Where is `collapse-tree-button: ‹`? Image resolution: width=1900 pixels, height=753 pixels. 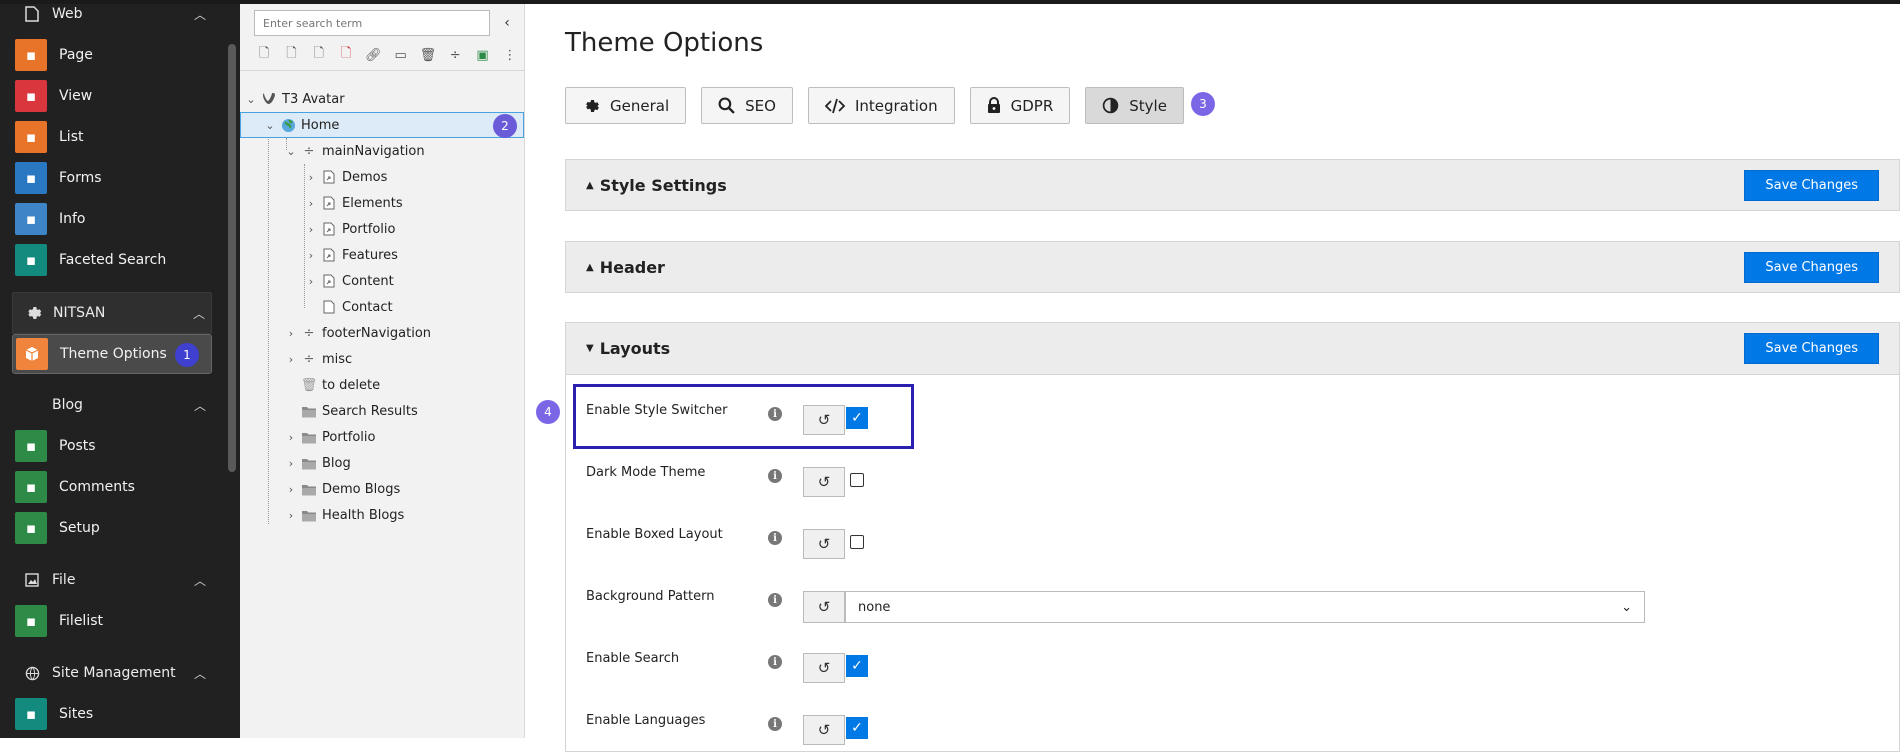 collapse-tree-button: ‹ is located at coordinates (507, 23).